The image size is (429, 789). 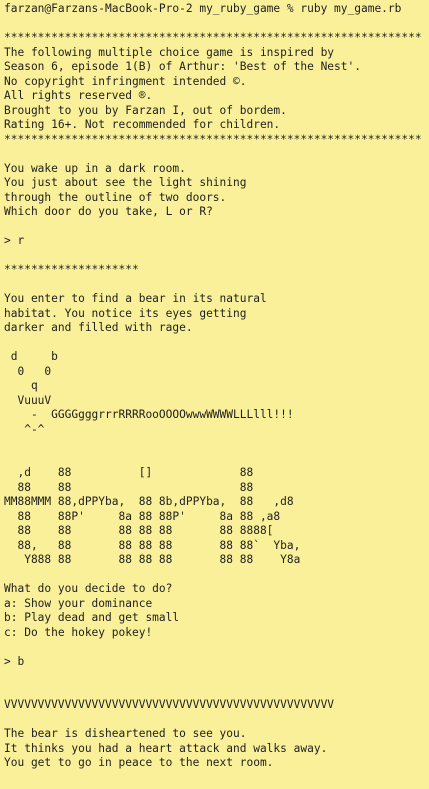 What do you see at coordinates (24, 429) in the screenshot?
I see `terminal-line: ^-^` at bounding box center [24, 429].